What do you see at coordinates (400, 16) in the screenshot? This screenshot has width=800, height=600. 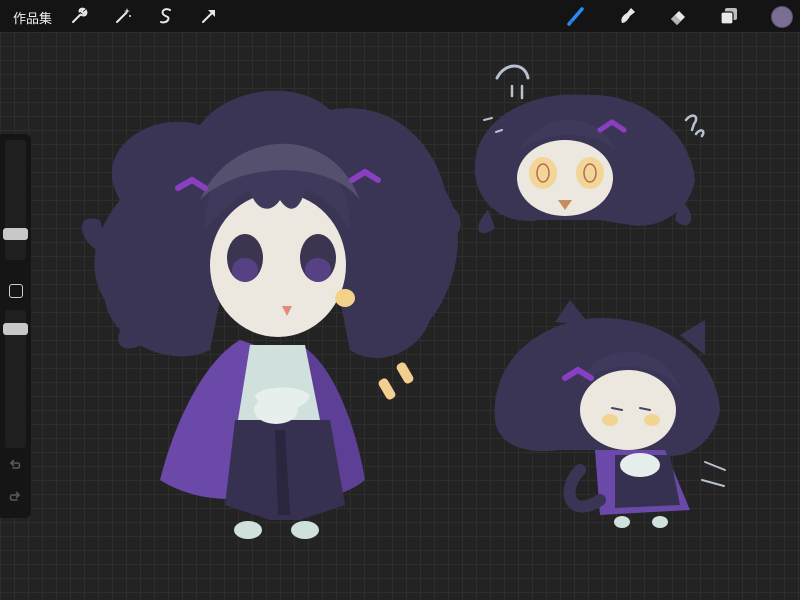 I see `top-toolbar: 作品集` at bounding box center [400, 16].